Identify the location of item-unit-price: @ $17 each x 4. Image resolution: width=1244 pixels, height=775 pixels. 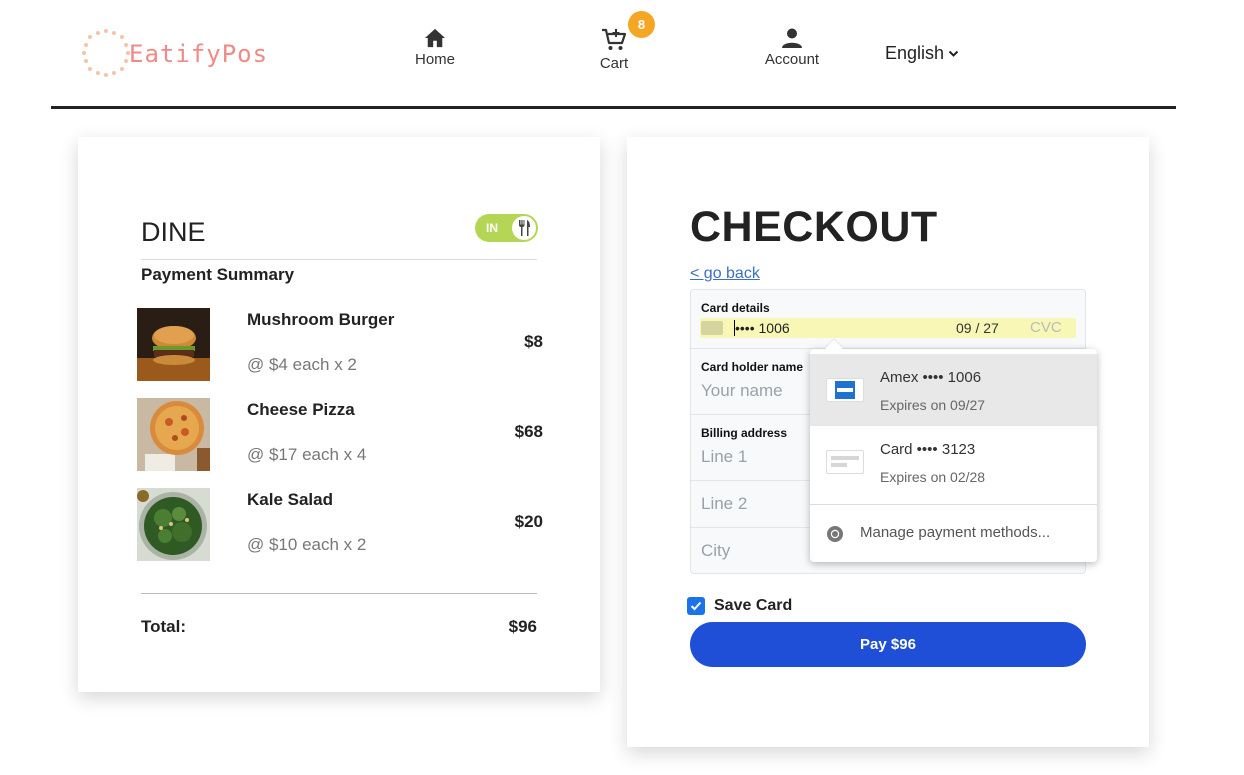
(307, 454).